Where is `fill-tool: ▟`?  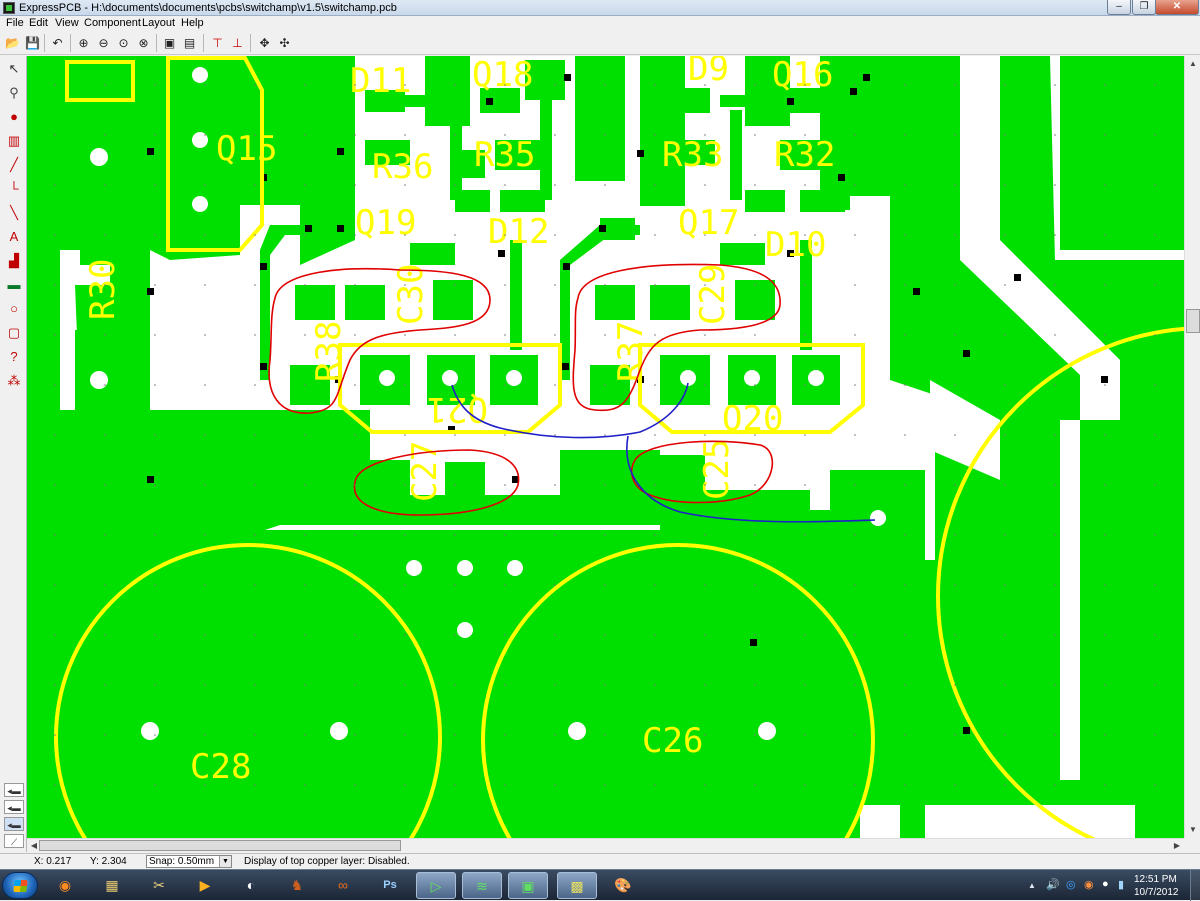 fill-tool: ▟ is located at coordinates (14, 261).